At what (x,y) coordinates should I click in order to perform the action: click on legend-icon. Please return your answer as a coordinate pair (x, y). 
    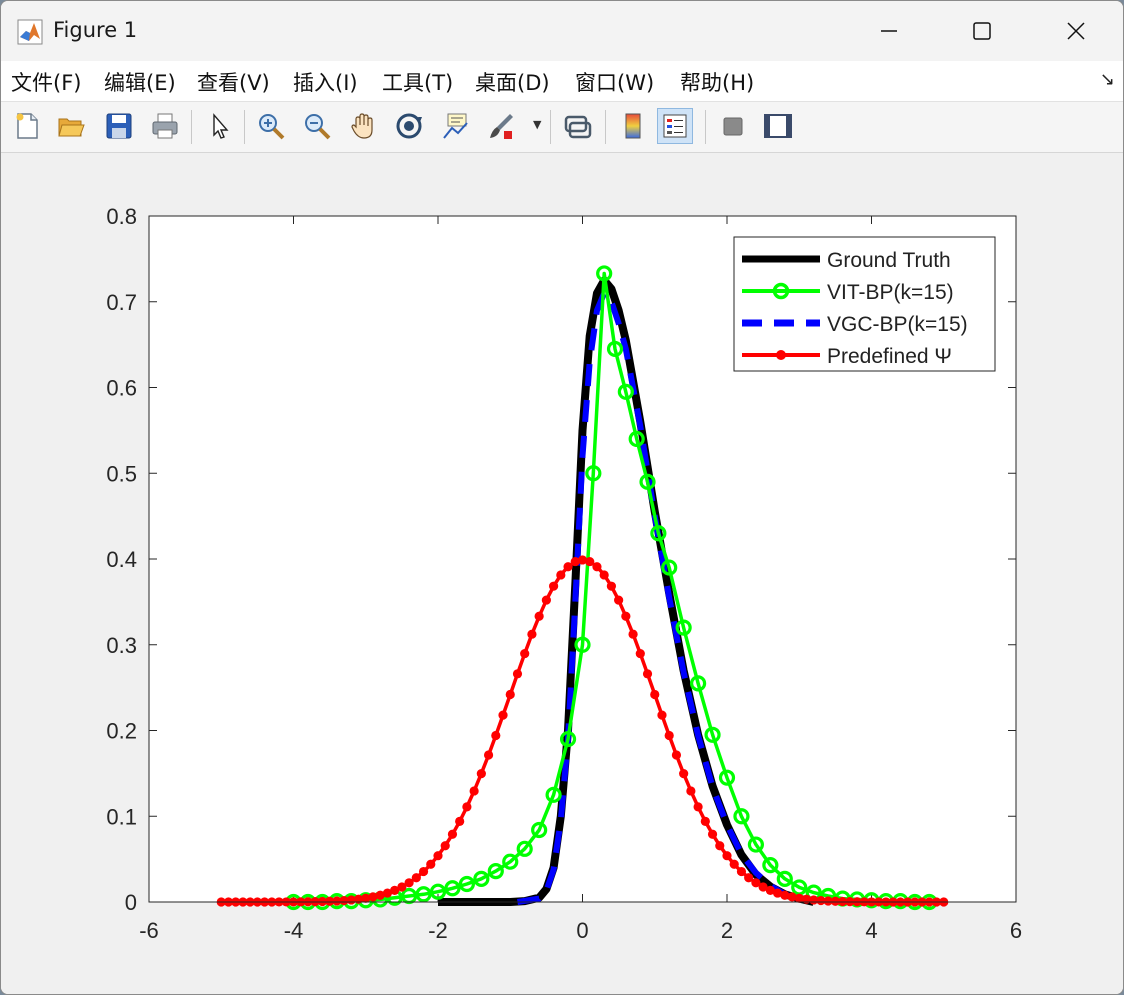
    Looking at the image, I should click on (675, 126).